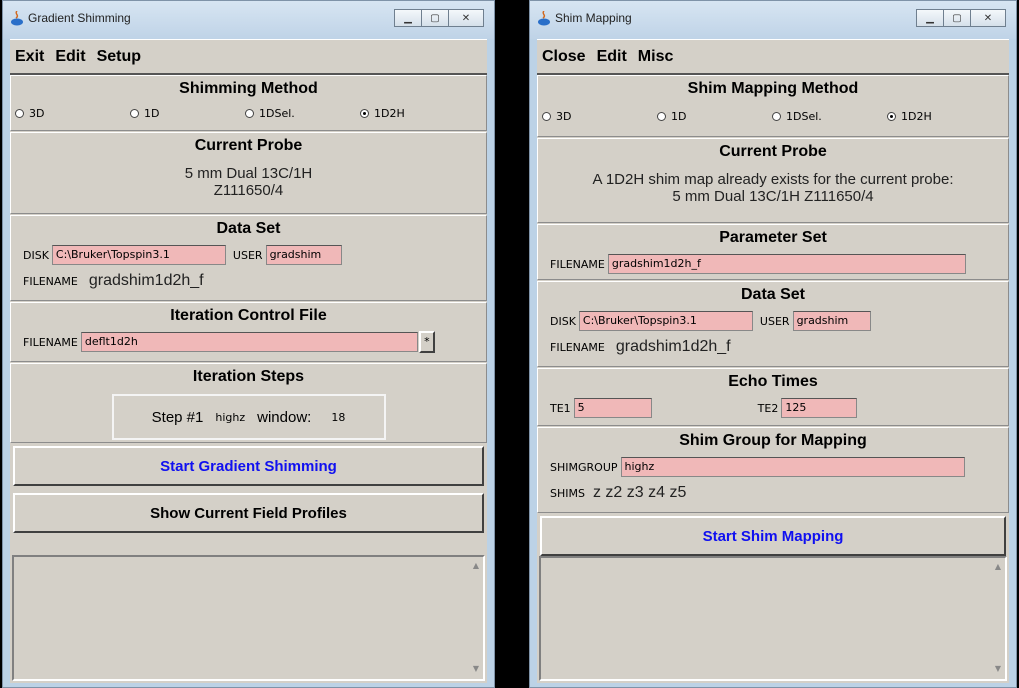  Describe the element at coordinates (773, 381) in the screenshot. I see `section-title: Echo Times` at that location.